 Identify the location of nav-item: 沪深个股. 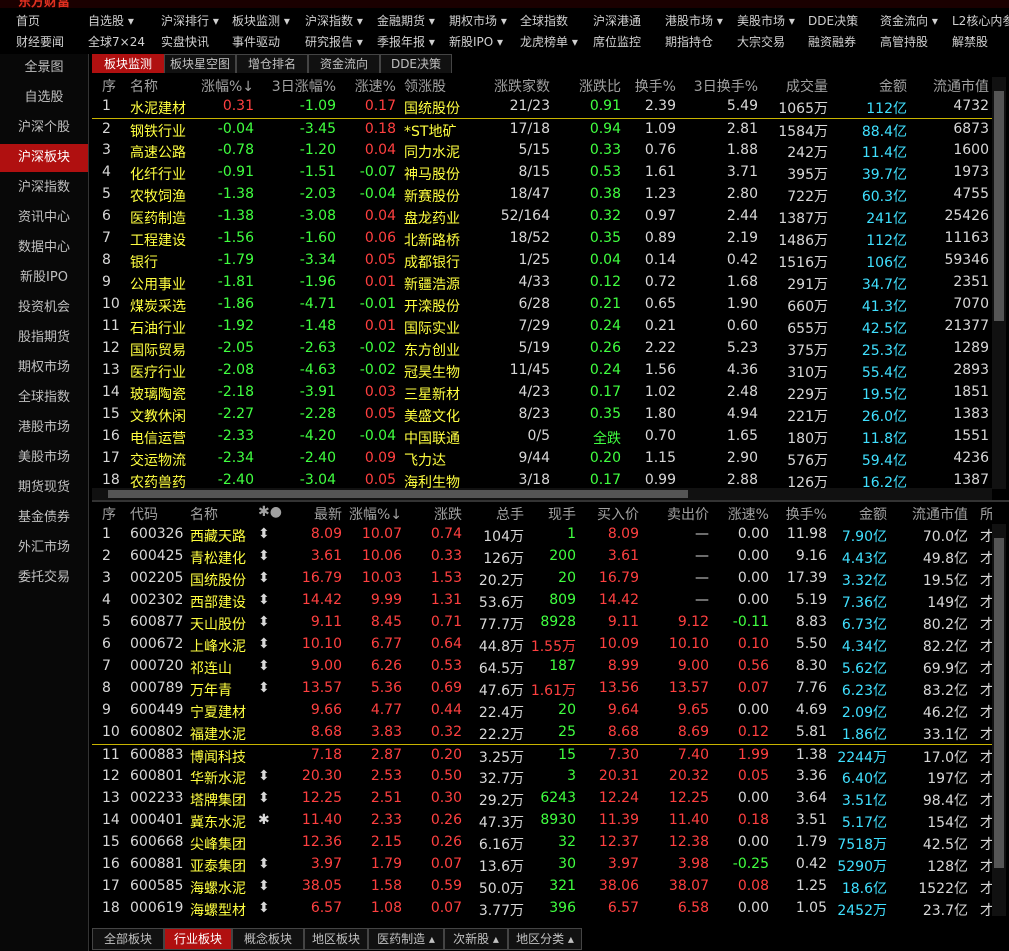
(44, 128).